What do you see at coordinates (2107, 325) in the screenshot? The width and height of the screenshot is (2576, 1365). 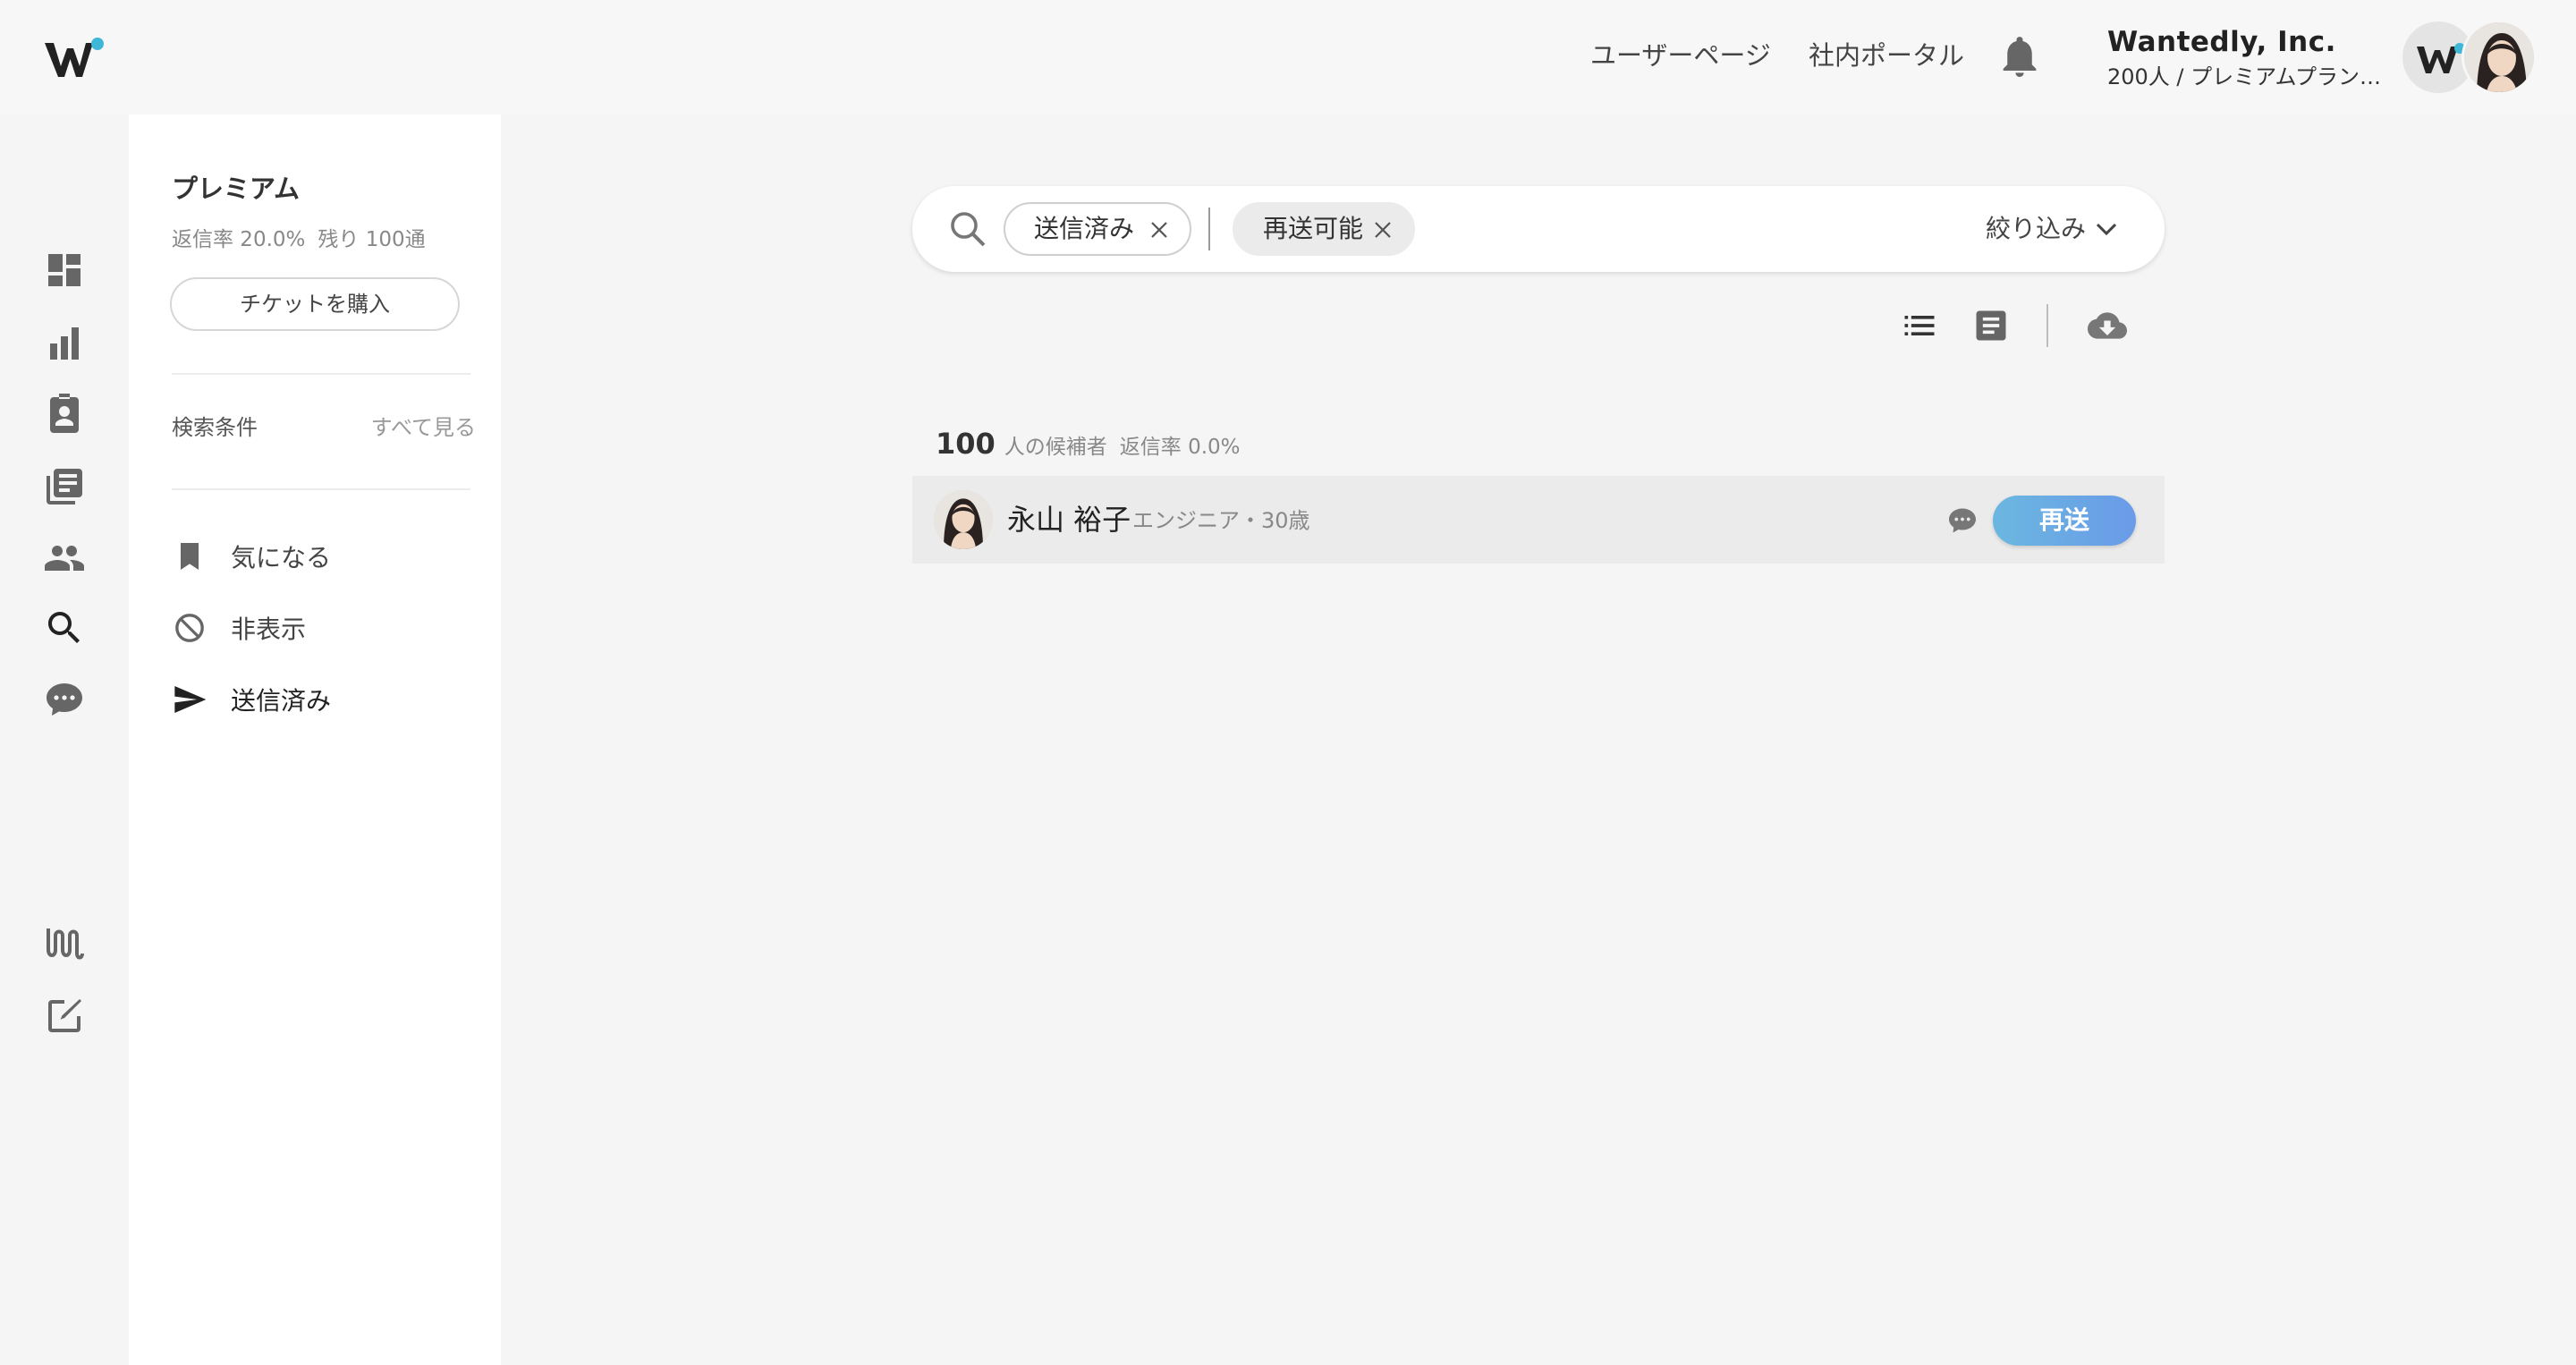 I see `cloud-download-icon` at bounding box center [2107, 325].